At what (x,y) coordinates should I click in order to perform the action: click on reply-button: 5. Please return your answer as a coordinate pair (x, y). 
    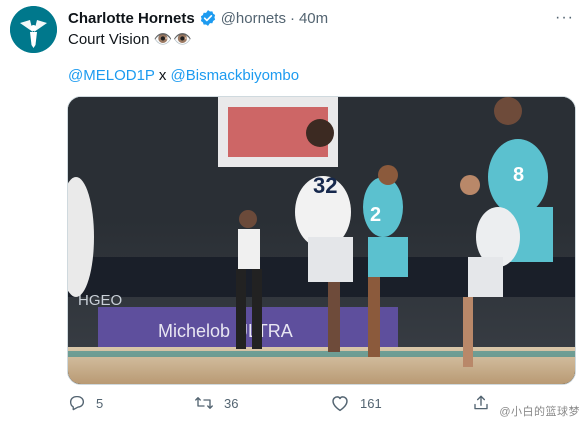
    Looking at the image, I should click on (85, 403).